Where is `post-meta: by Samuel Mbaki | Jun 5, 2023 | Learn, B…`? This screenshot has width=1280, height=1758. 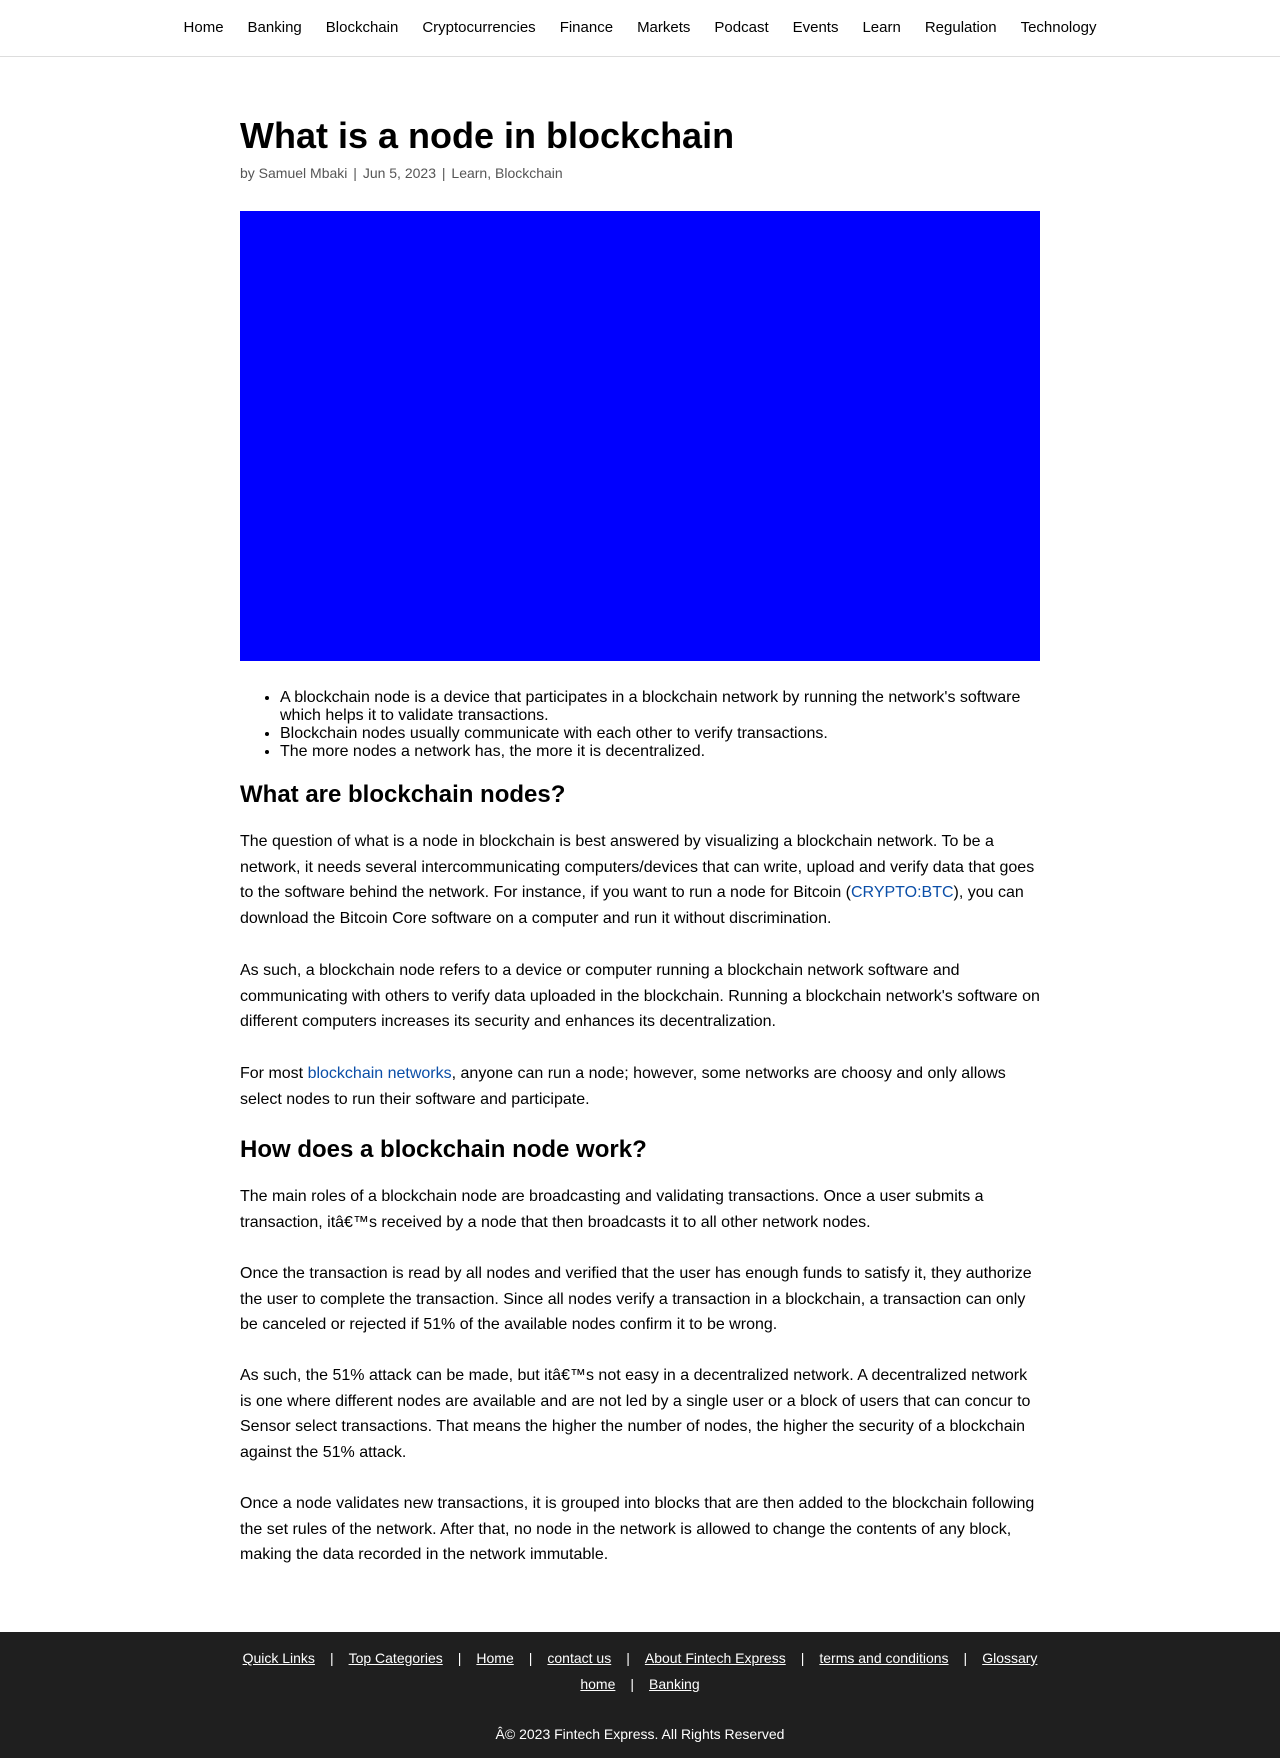 post-meta: by Samuel Mbaki | Jun 5, 2023 | Learn, B… is located at coordinates (401, 173).